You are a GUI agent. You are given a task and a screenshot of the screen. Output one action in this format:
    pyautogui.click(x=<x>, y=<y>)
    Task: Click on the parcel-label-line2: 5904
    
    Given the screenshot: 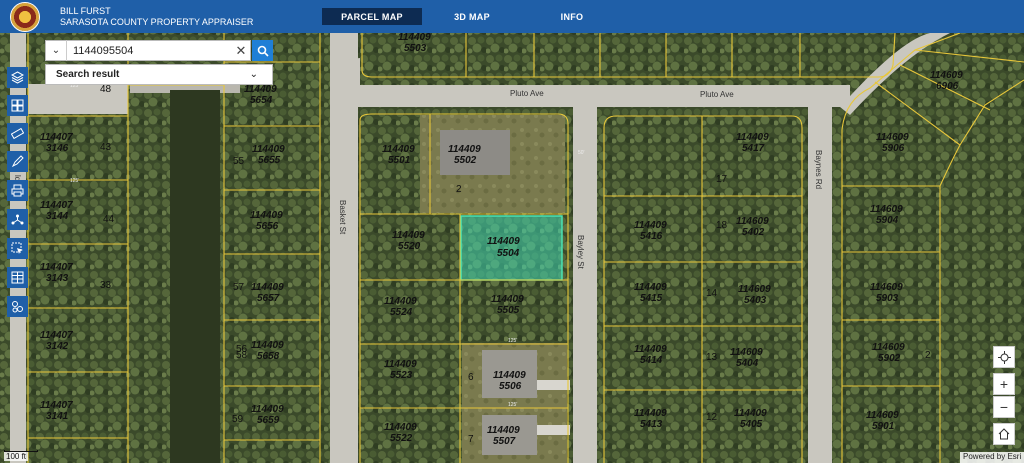 What is the action you would take?
    pyautogui.click(x=887, y=220)
    